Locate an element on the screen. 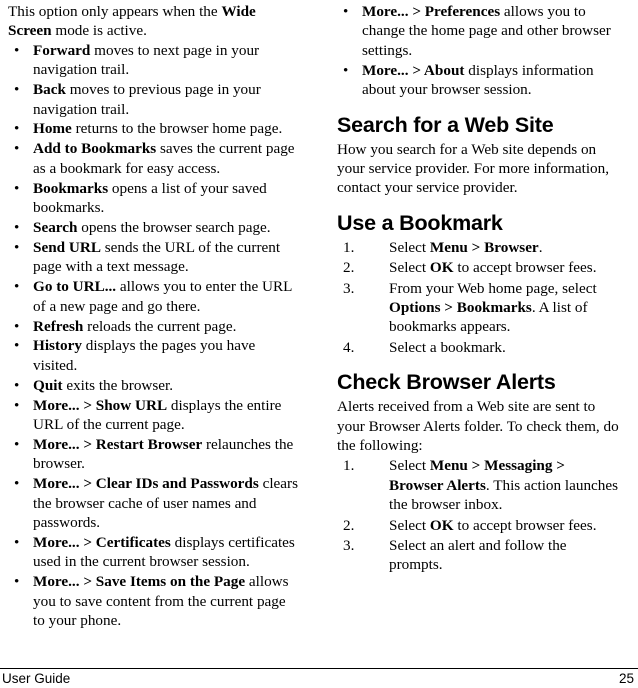 This screenshot has height=688, width=638. browser-option-term: Bookmarks is located at coordinates (71, 188).